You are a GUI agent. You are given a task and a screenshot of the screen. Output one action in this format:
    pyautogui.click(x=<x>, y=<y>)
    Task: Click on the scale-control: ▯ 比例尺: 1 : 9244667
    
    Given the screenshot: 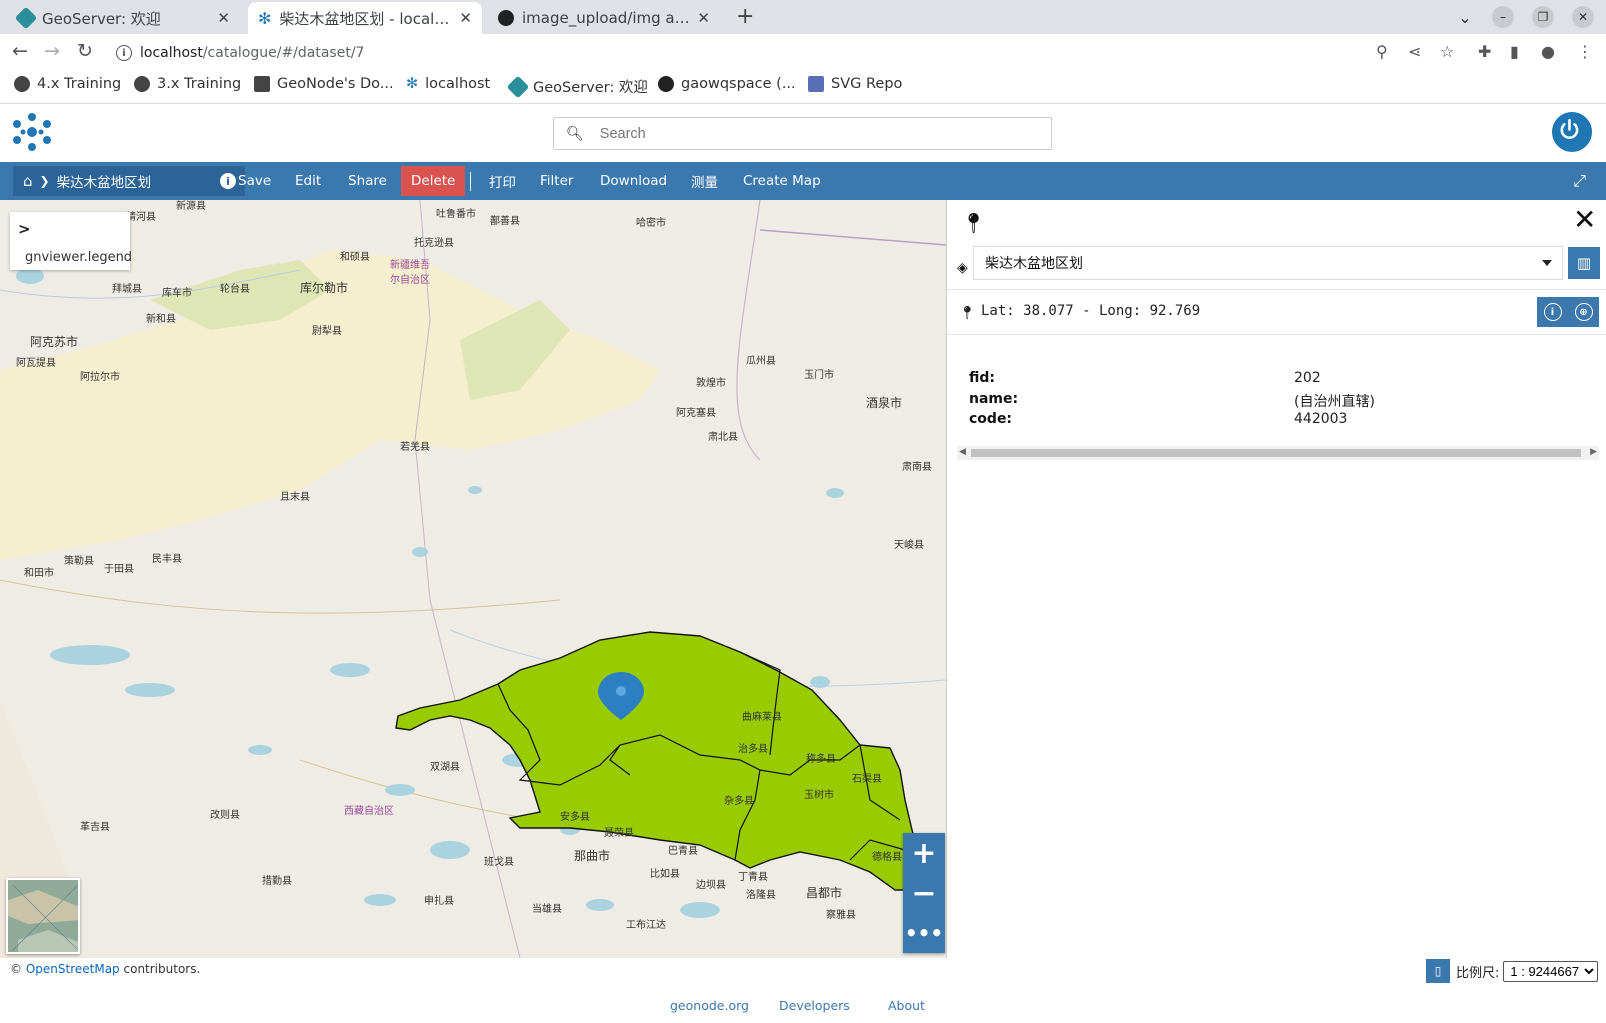 What is the action you would take?
    pyautogui.click(x=1512, y=971)
    